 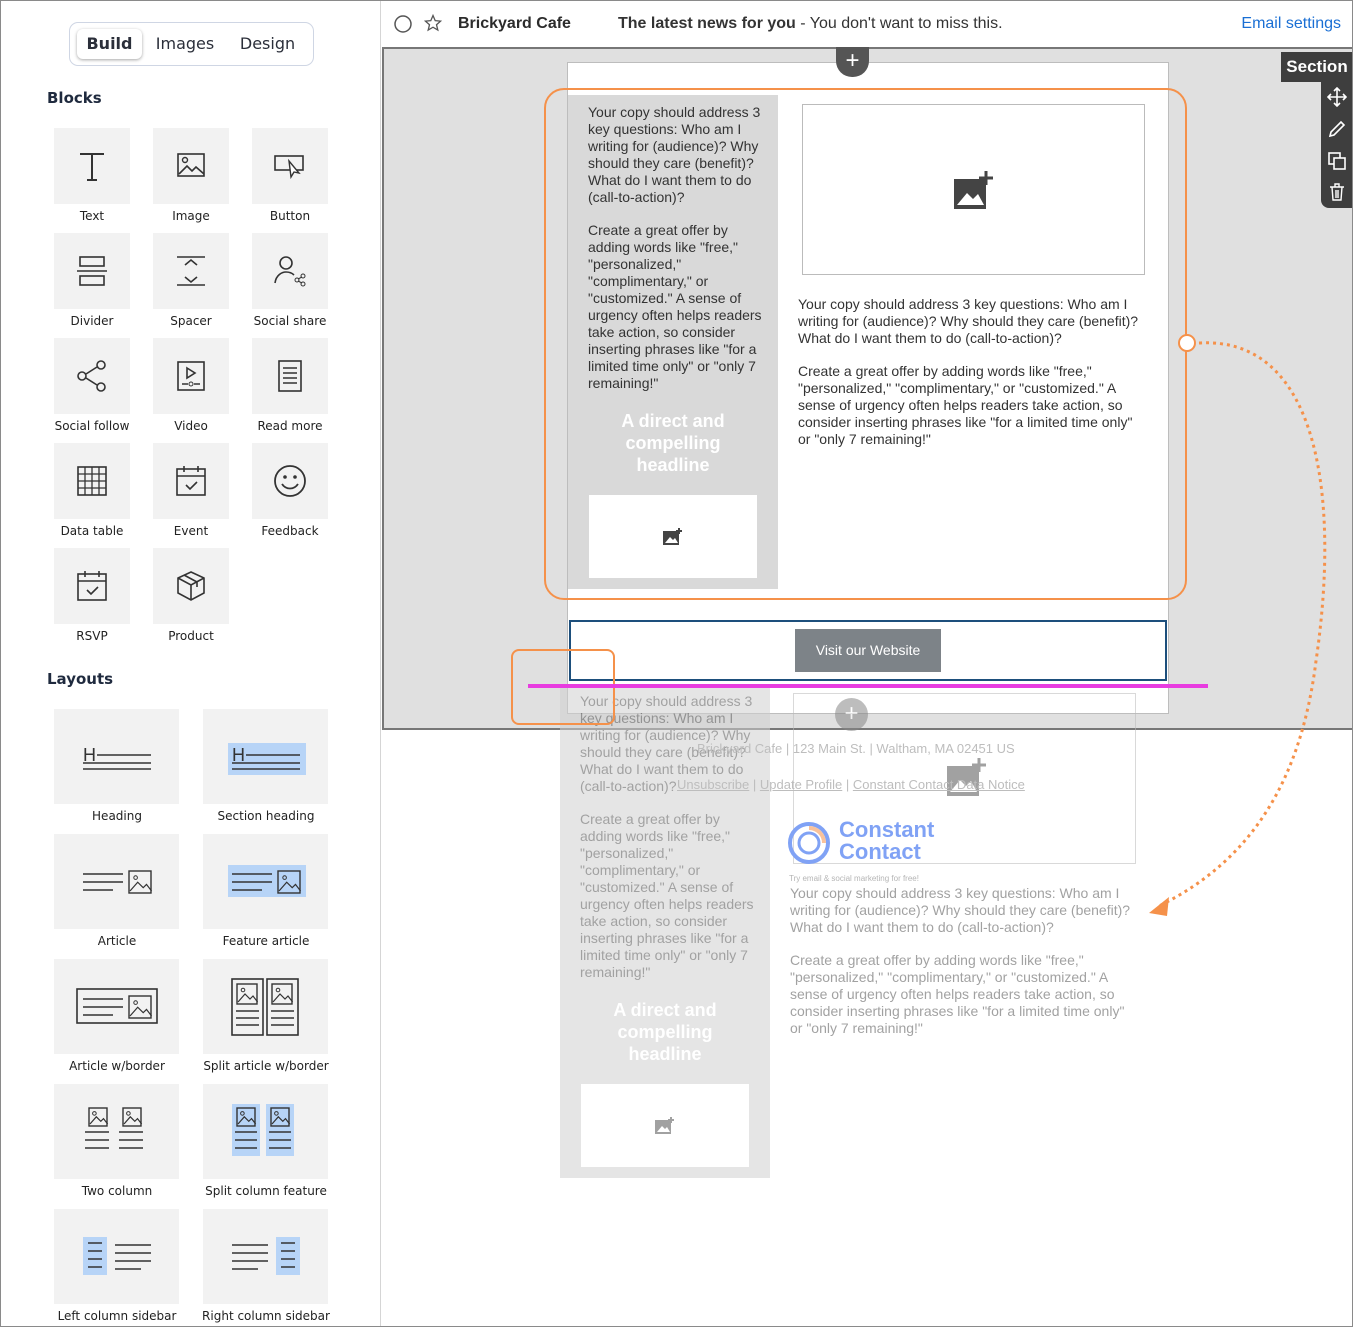 I want to click on layout-tile-right-column-sidebar, so click(x=265, y=1256).